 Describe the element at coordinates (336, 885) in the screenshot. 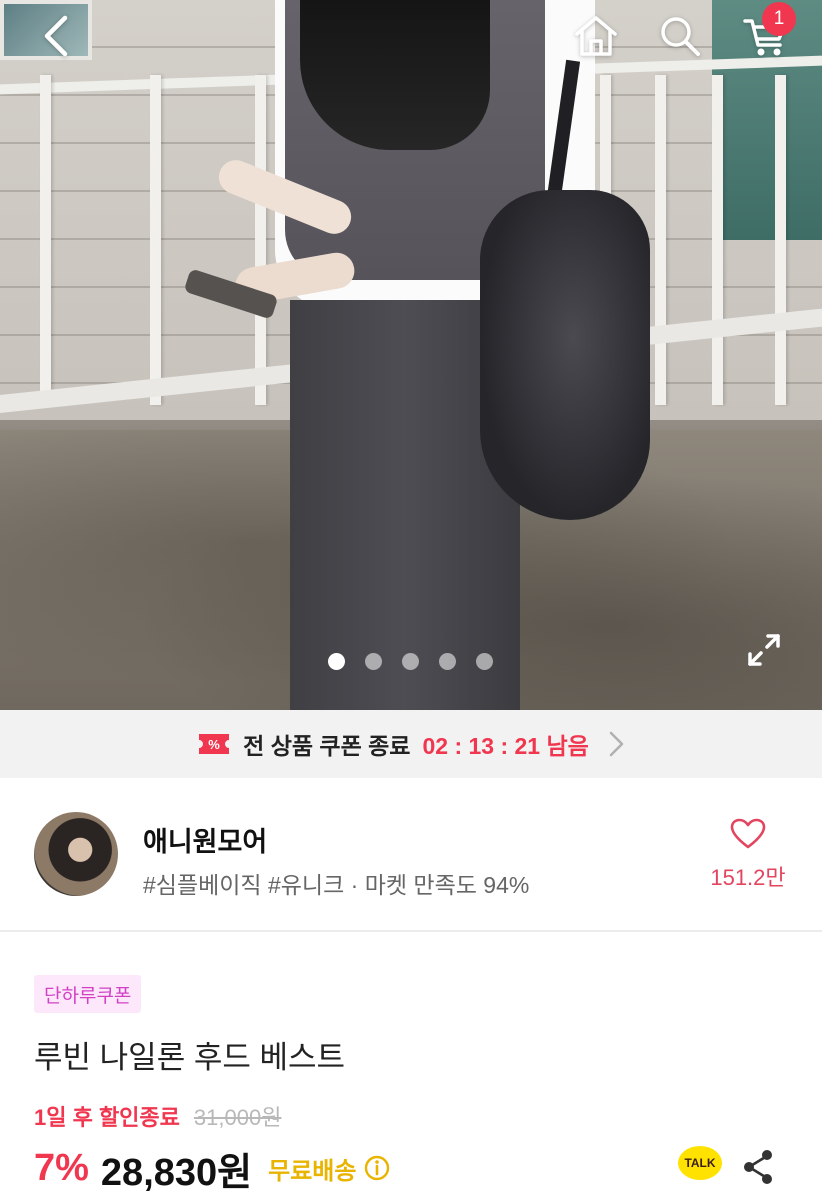

I see `shop-tags: #심플베이직 #유니크 · 마켓 만족도 94%` at that location.